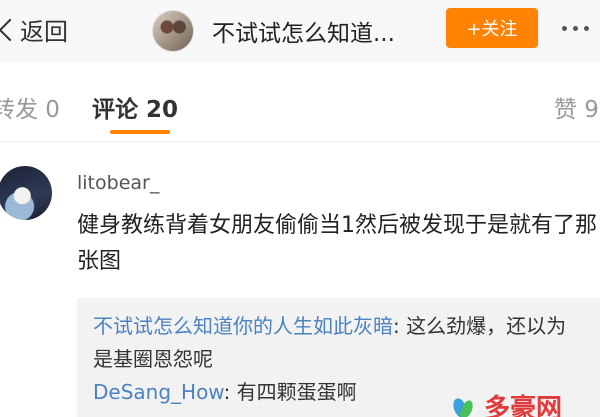  Describe the element at coordinates (337, 243) in the screenshot. I see `comment-text: 健身教练背着女朋友偷偷当1然后被发现于是就有了那张图` at that location.